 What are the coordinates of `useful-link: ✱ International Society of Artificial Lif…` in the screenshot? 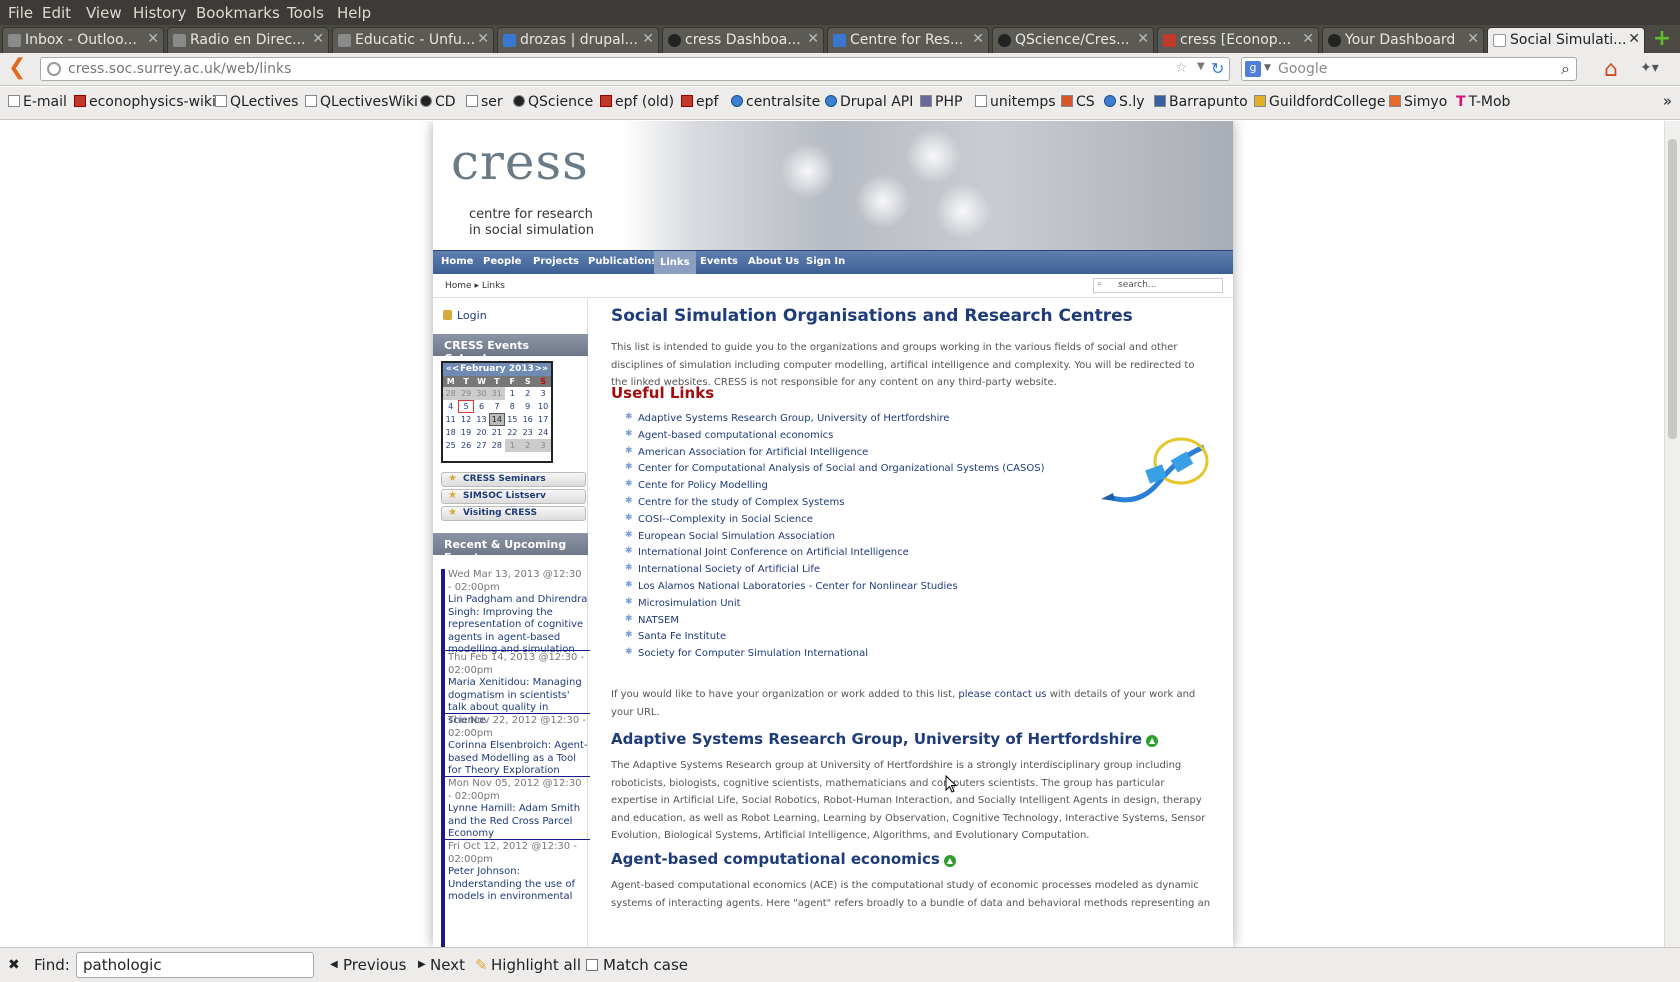 It's located at (835, 571).